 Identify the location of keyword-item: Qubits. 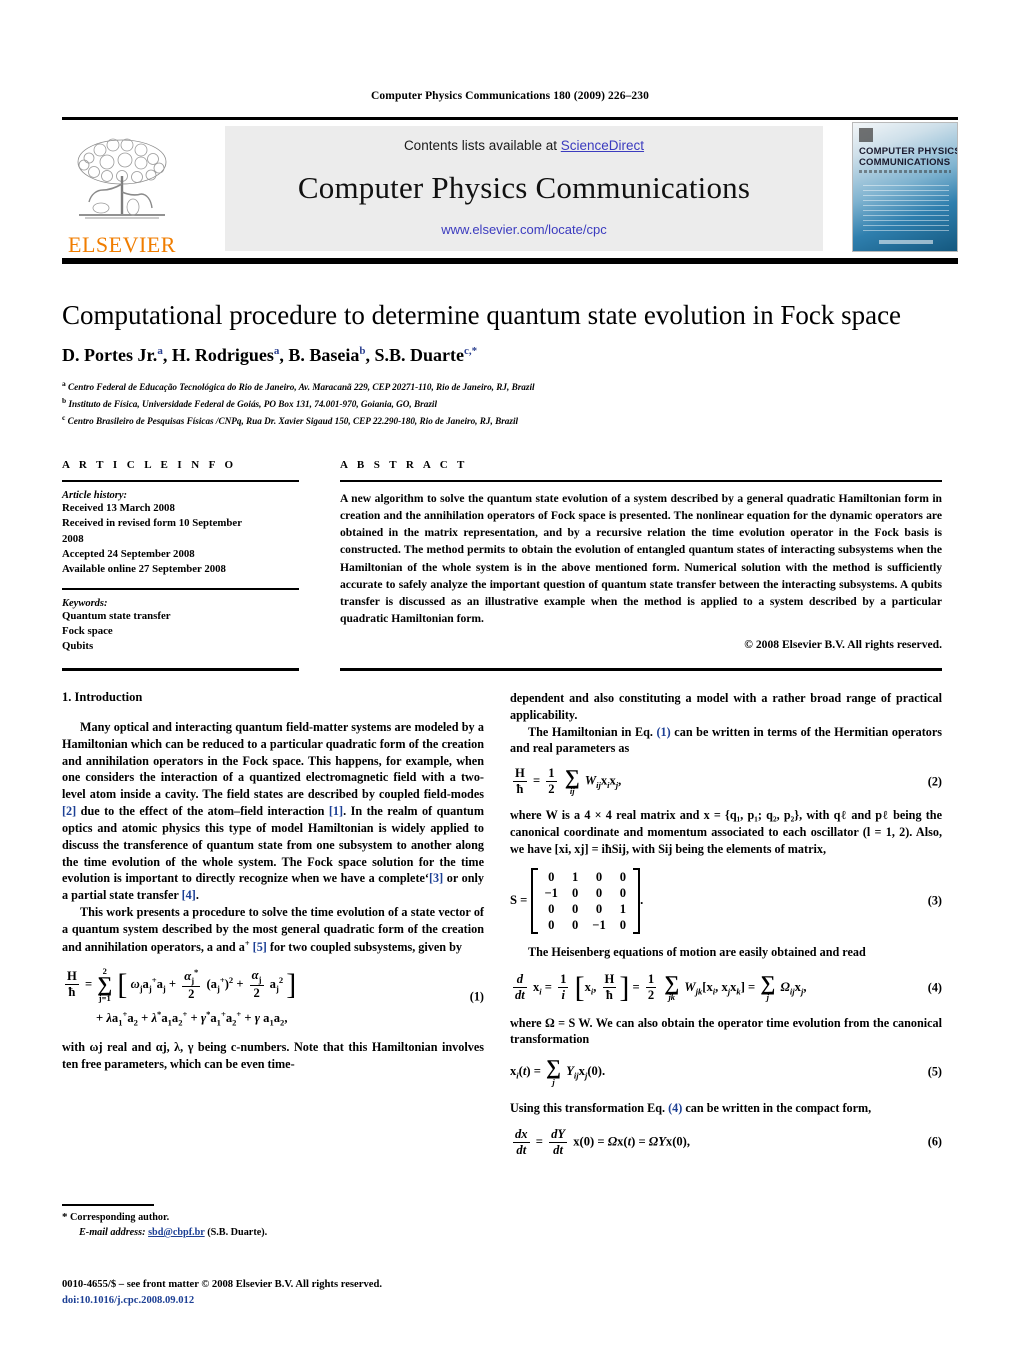
(78, 646).